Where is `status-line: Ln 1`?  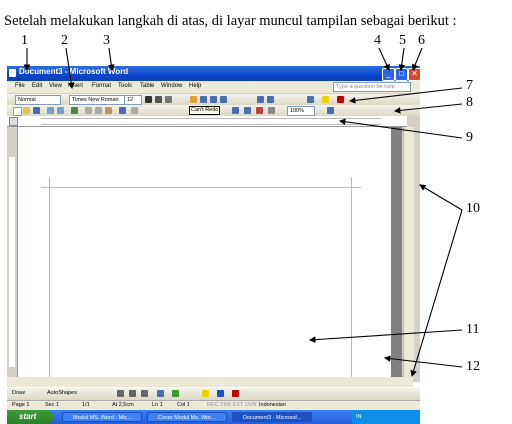 status-line: Ln 1 is located at coordinates (157, 405).